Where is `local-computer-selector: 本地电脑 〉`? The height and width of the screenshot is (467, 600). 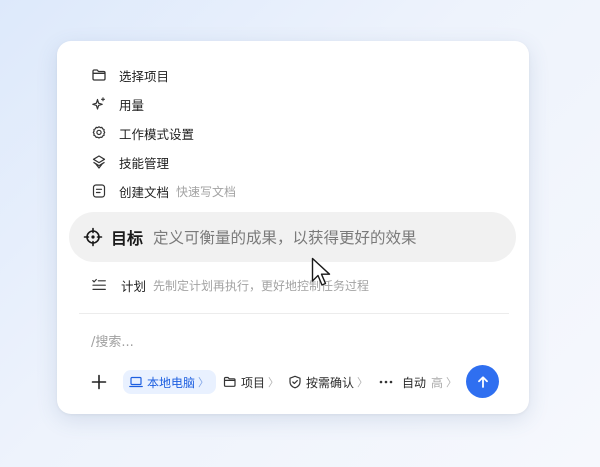 local-computer-selector: 本地电脑 〉 is located at coordinates (170, 382).